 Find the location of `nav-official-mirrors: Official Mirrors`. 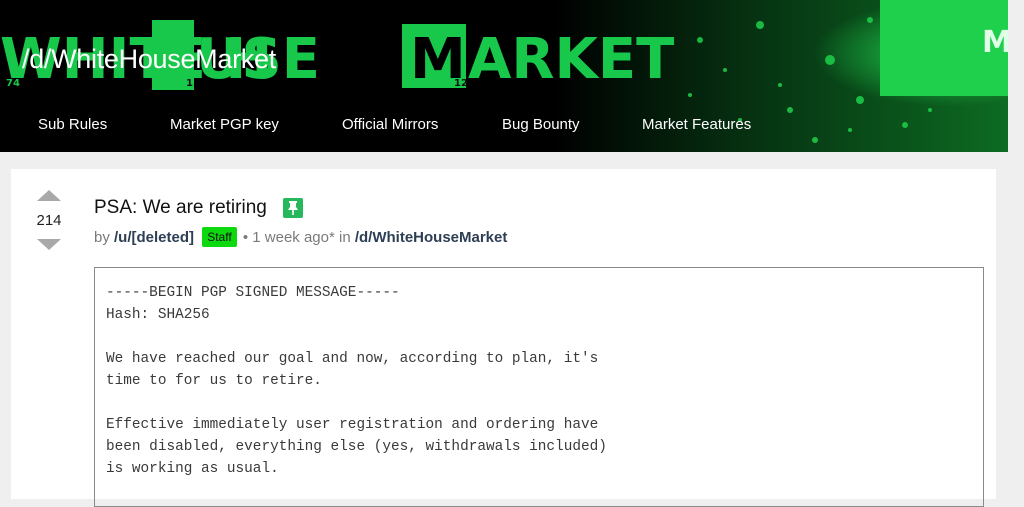

nav-official-mirrors: Official Mirrors is located at coordinates (390, 124).